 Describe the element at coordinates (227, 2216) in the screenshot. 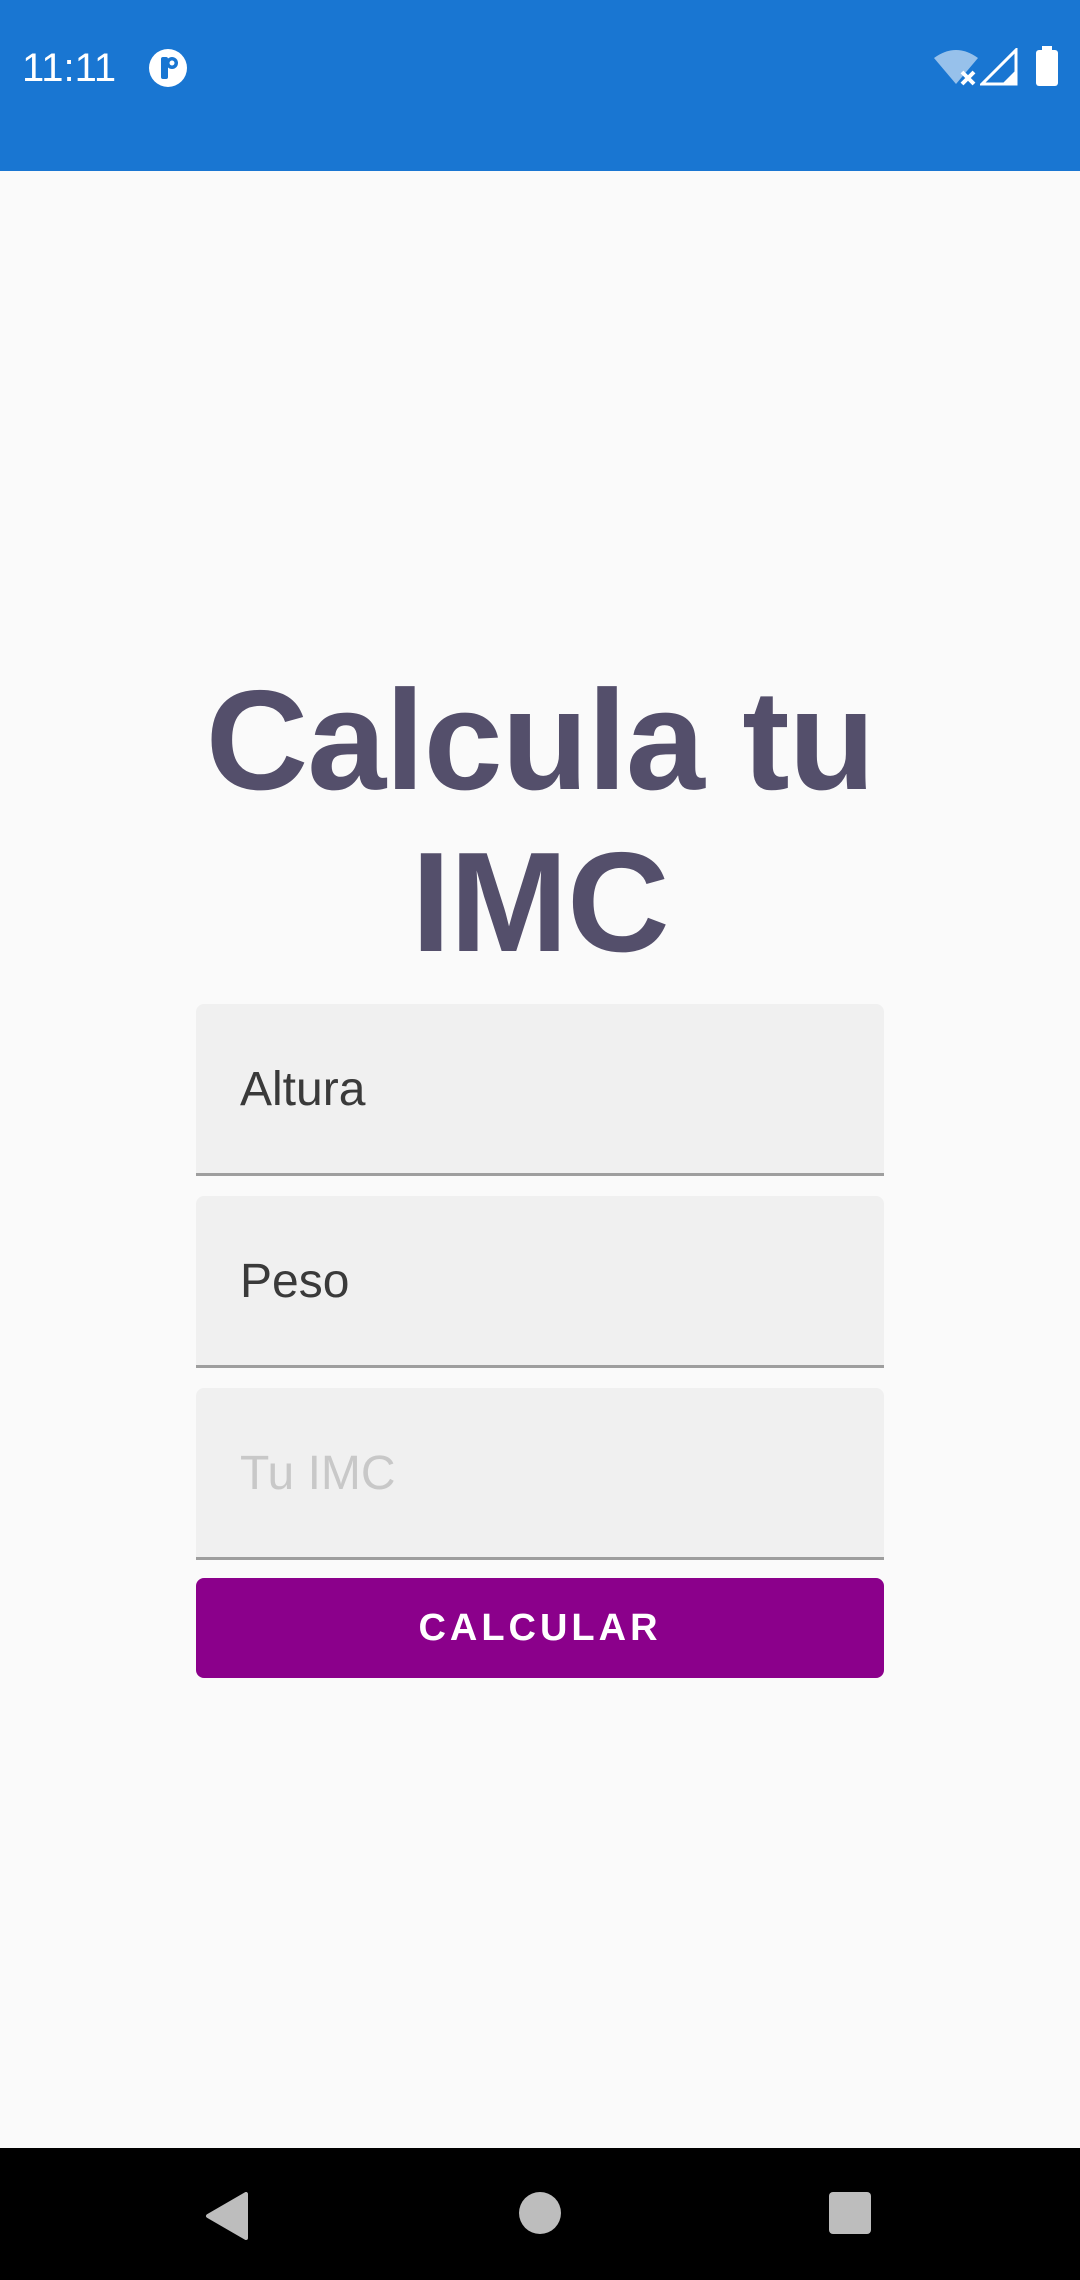

I see `back-icon` at that location.